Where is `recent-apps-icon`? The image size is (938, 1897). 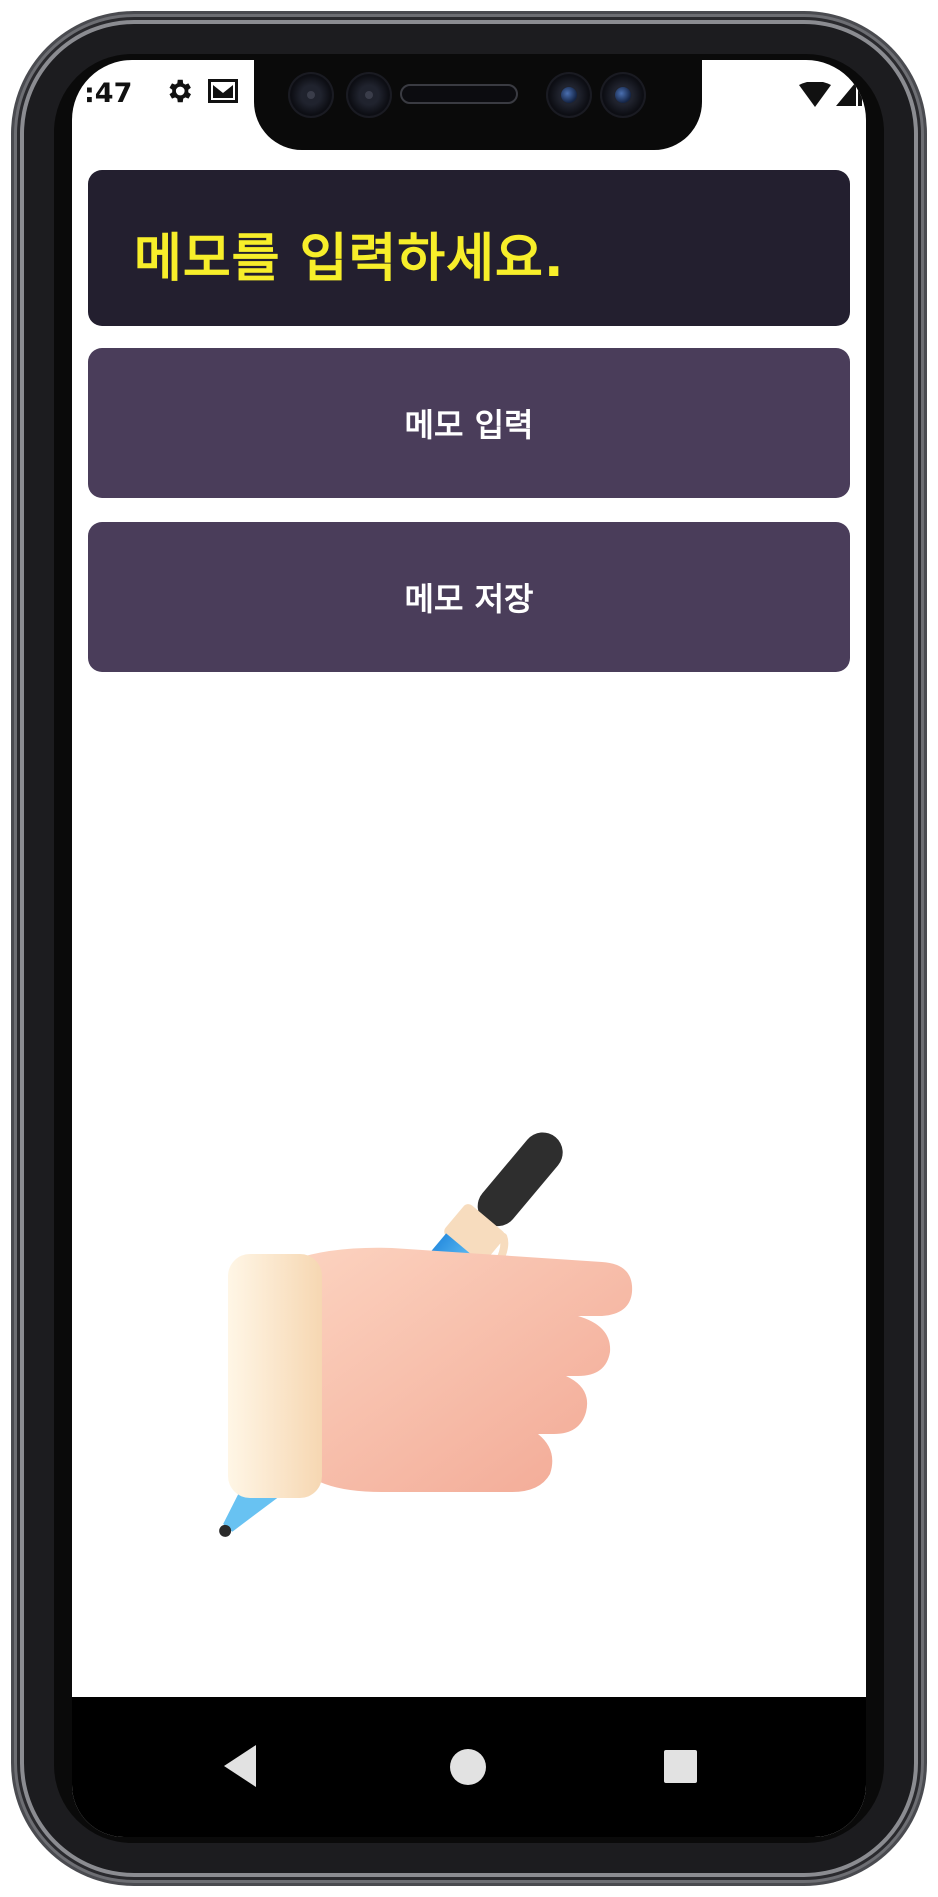
recent-apps-icon is located at coordinates (680, 1766).